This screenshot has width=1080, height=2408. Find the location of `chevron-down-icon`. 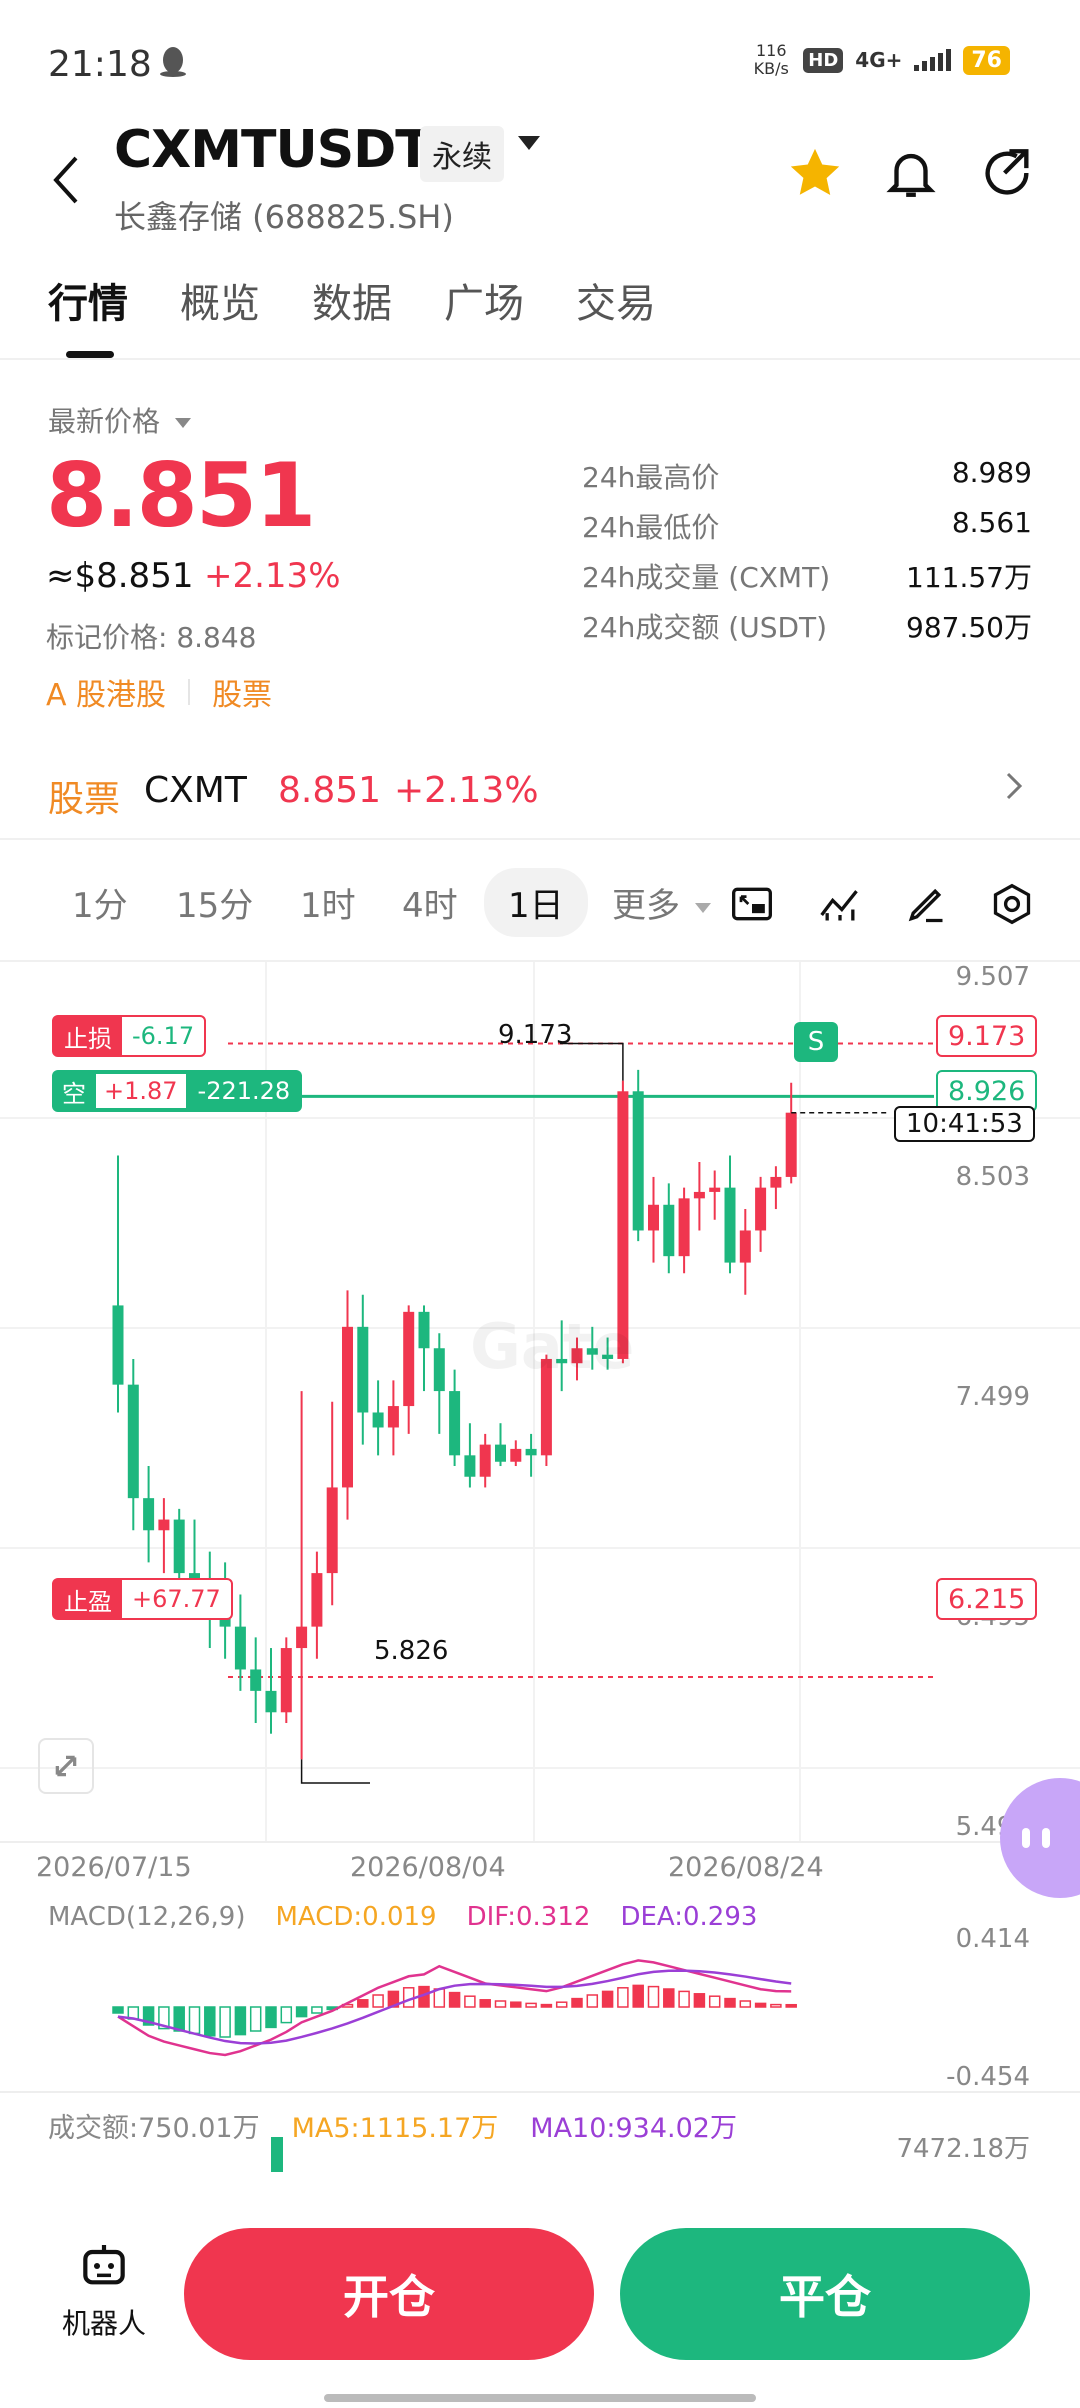

chevron-down-icon is located at coordinates (529, 143).